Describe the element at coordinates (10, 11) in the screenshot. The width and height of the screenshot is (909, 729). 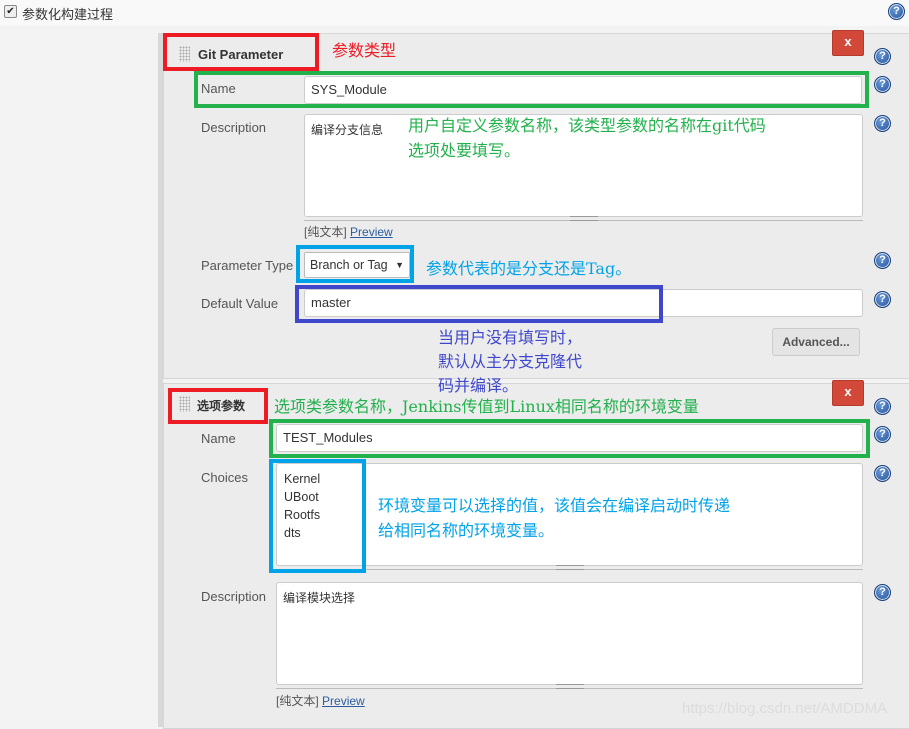
I see `parameterized-build-checkbox: ✔` at that location.